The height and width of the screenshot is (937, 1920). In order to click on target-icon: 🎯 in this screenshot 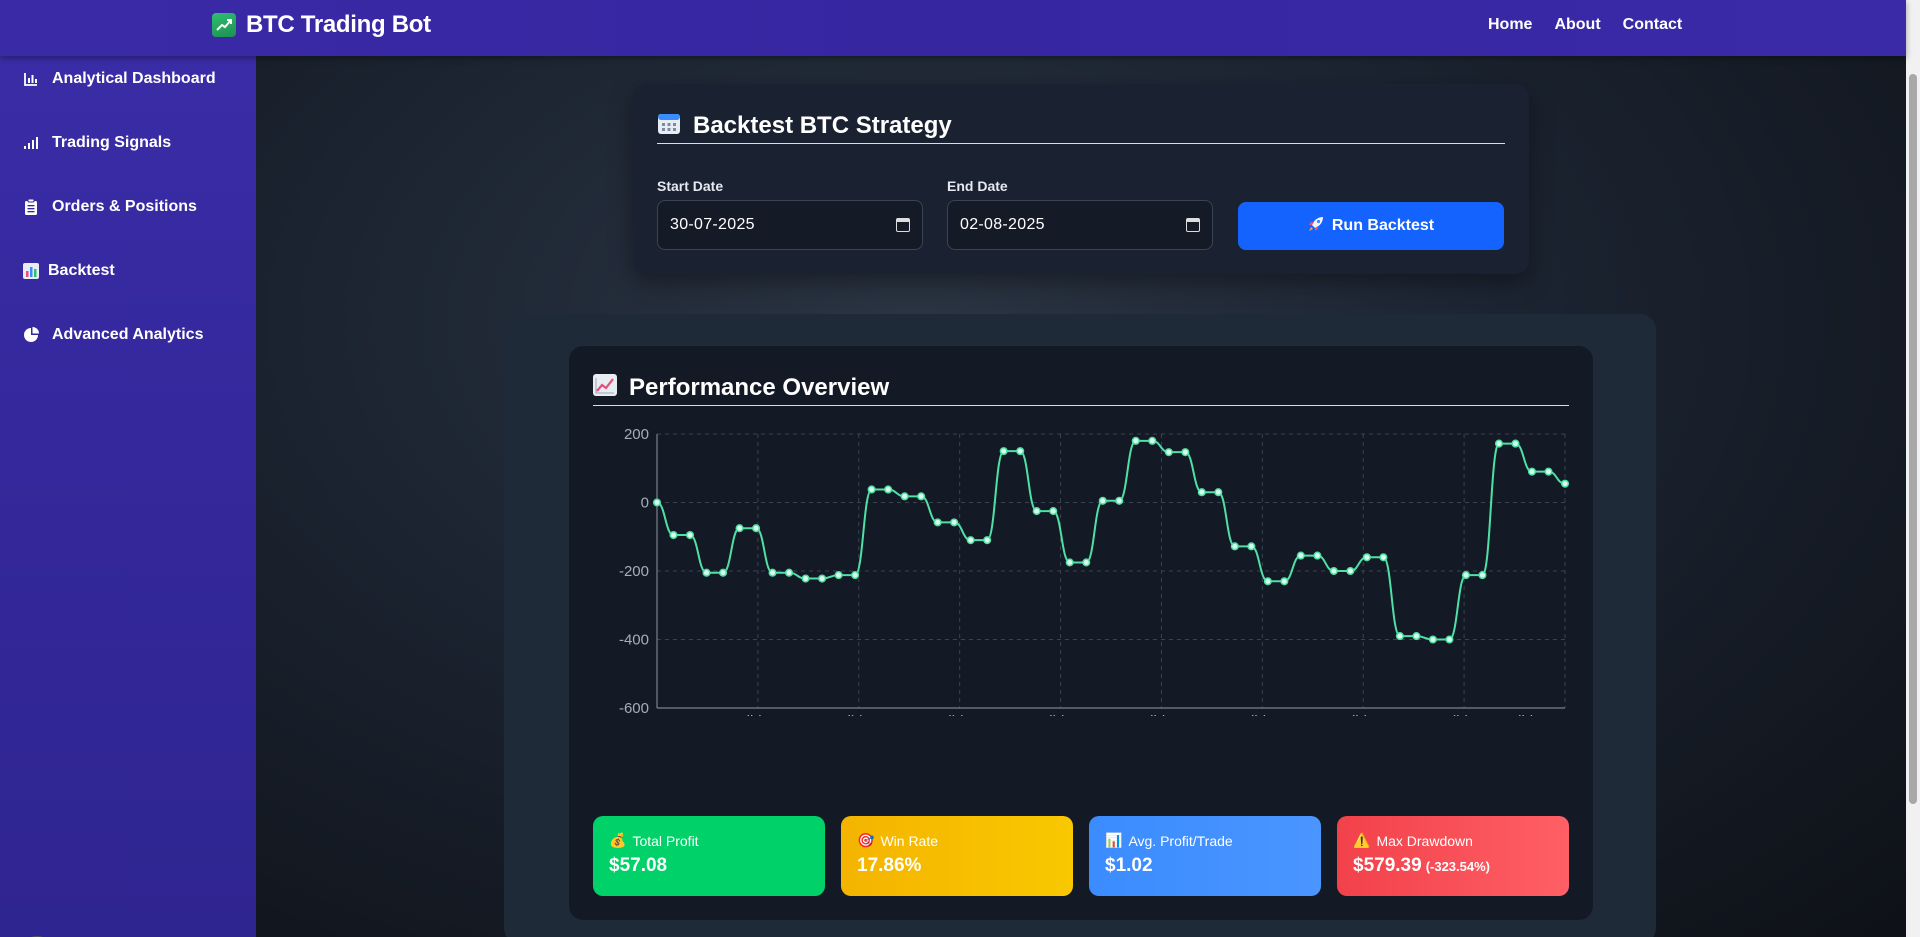, I will do `click(866, 840)`.